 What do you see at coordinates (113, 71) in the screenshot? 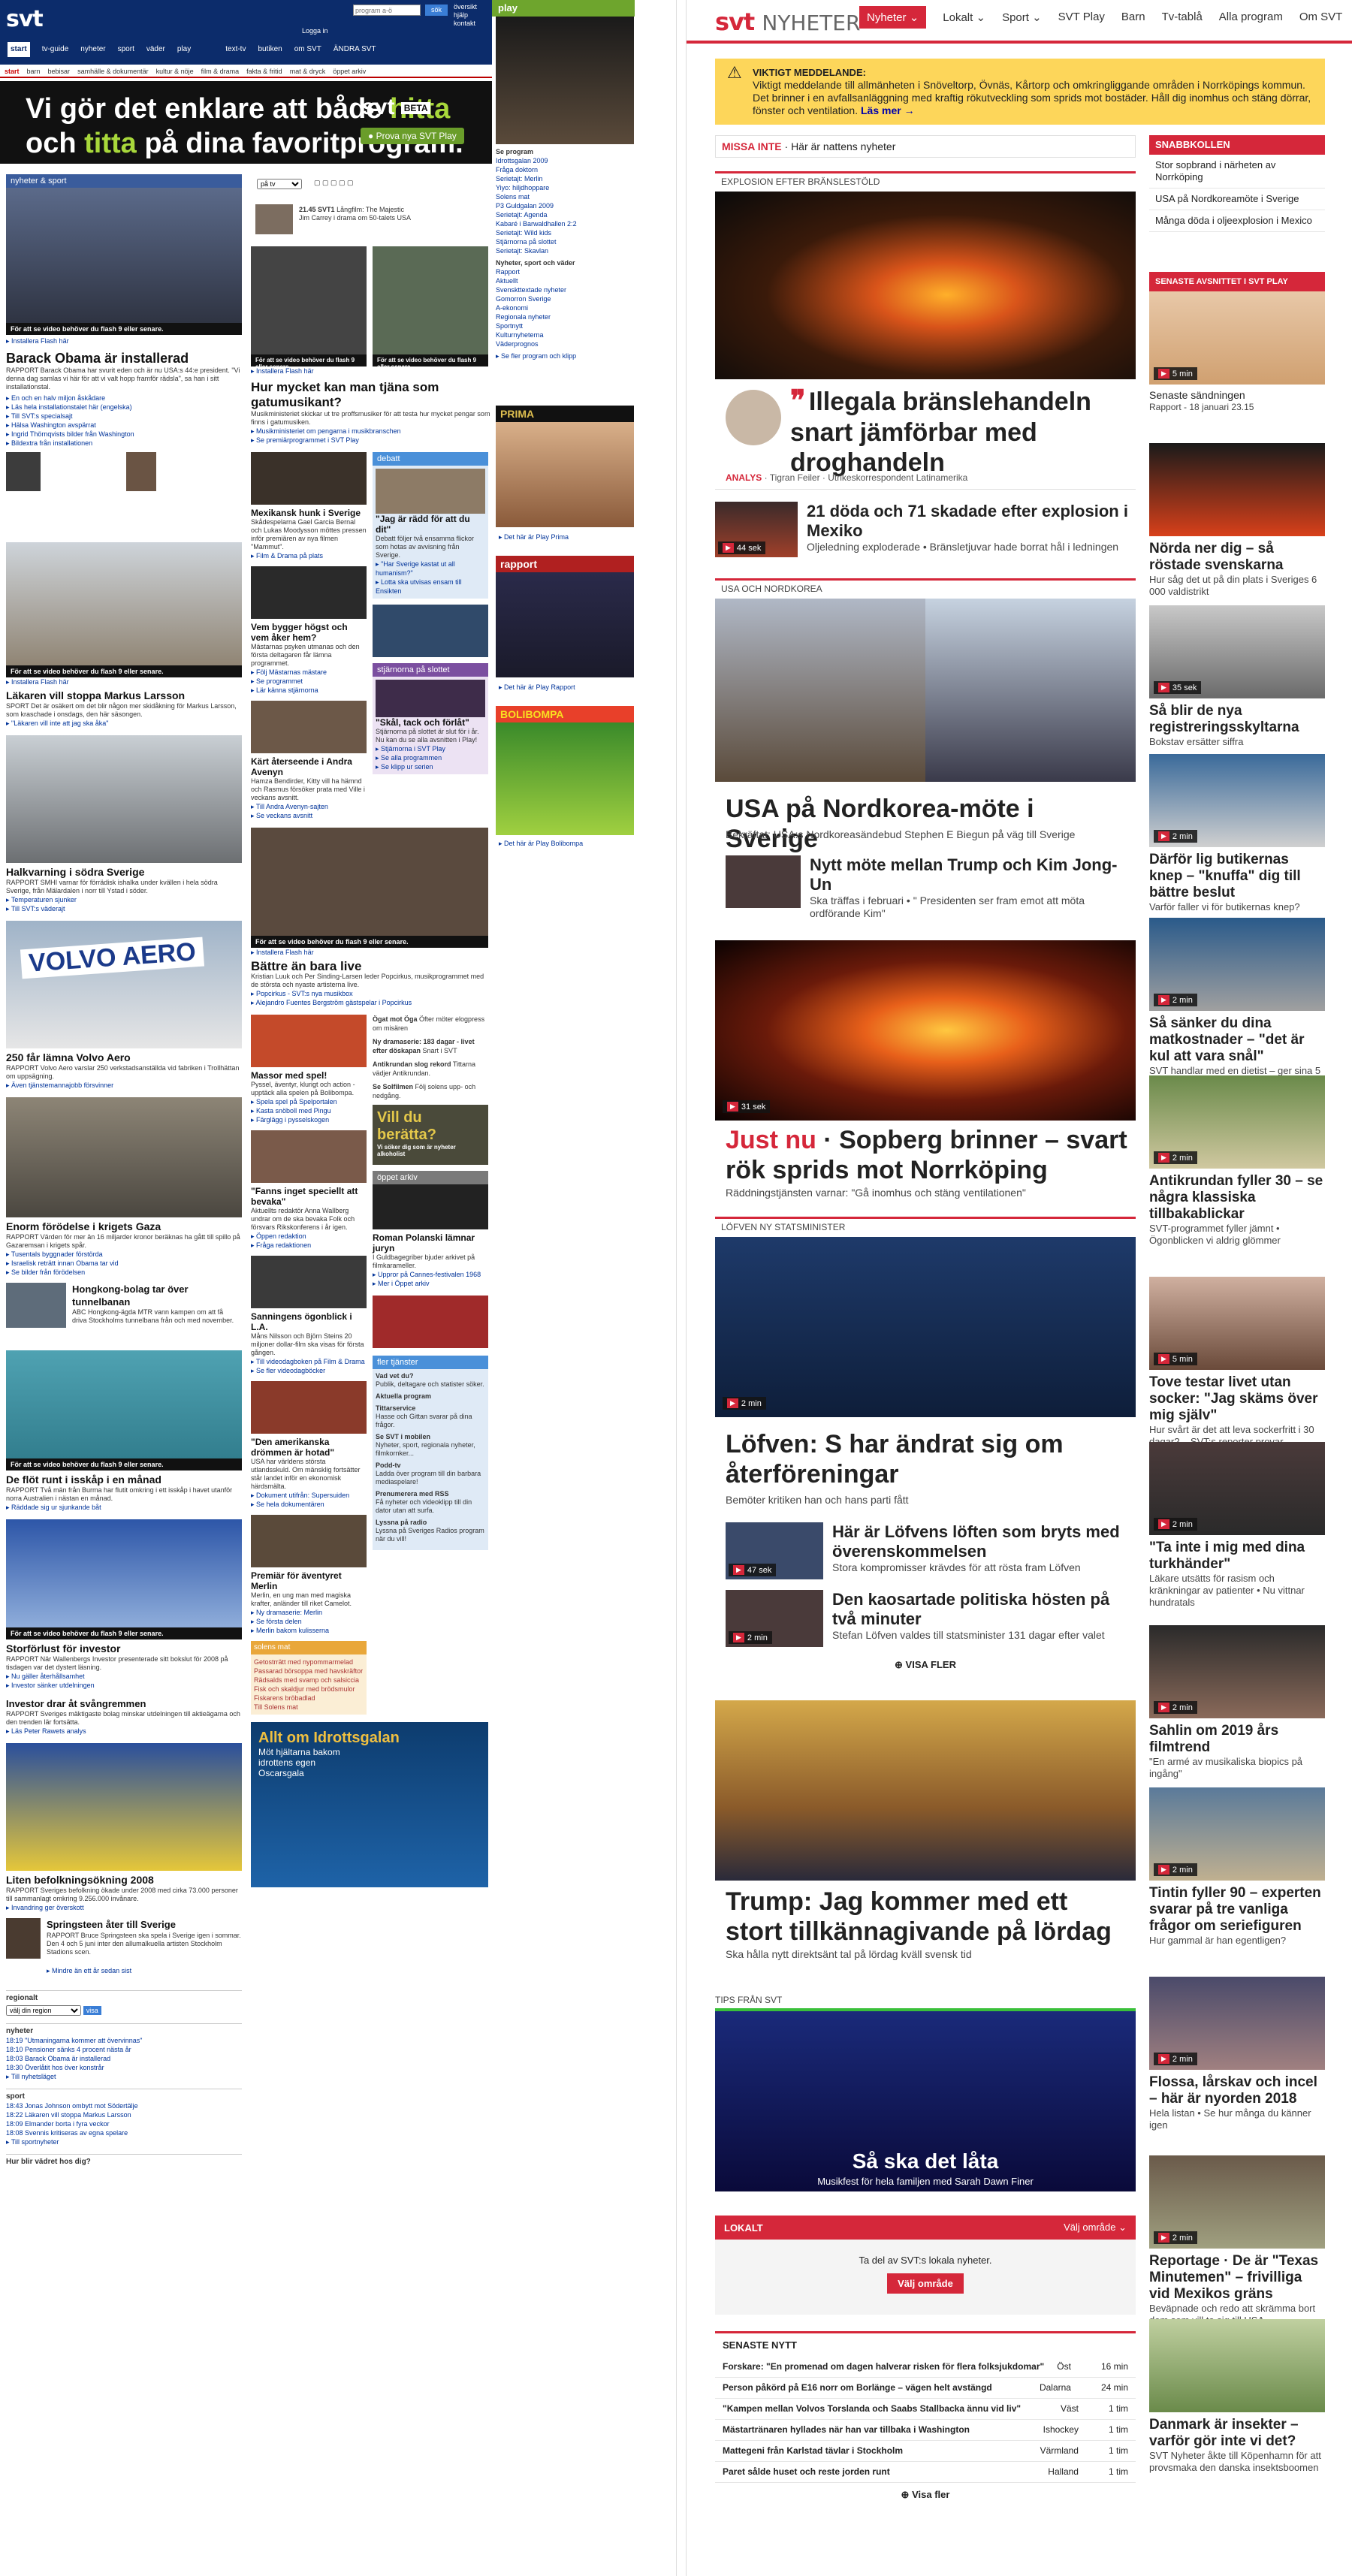
I see `old-subnav-samhalle: samhälle & dokumentär` at bounding box center [113, 71].